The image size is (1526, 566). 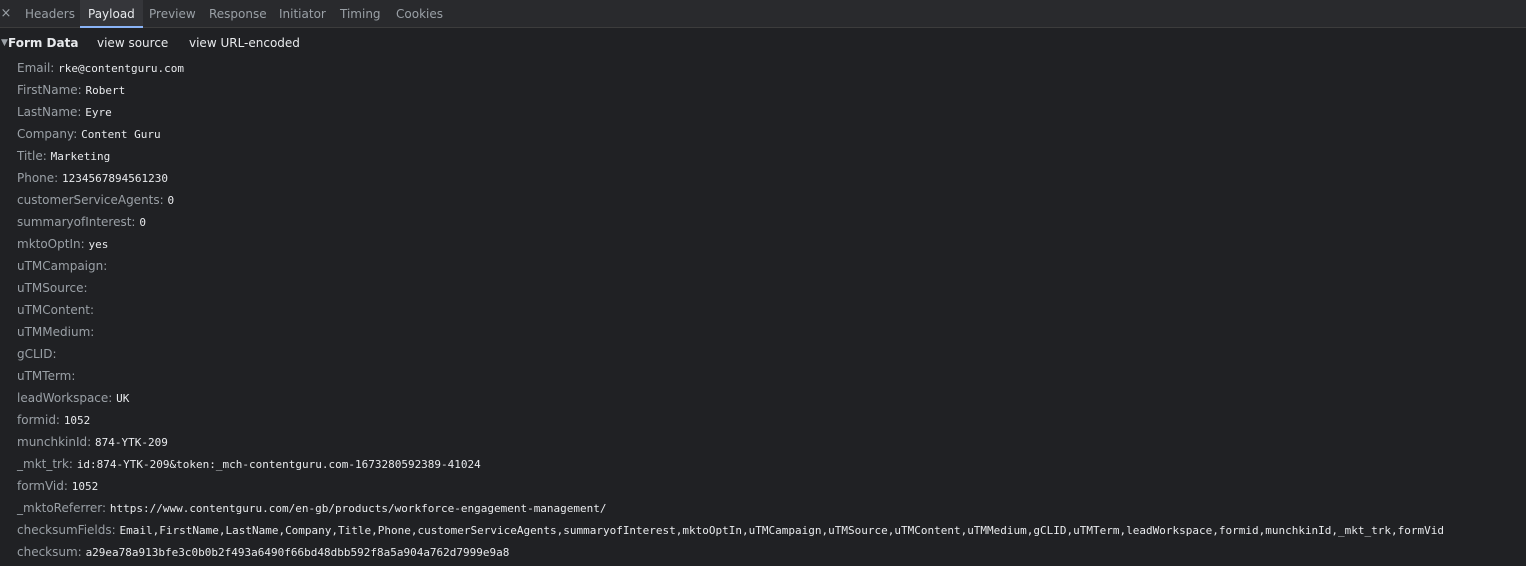 I want to click on form-field-row: leadWorkspace: UK, so click(x=771, y=399).